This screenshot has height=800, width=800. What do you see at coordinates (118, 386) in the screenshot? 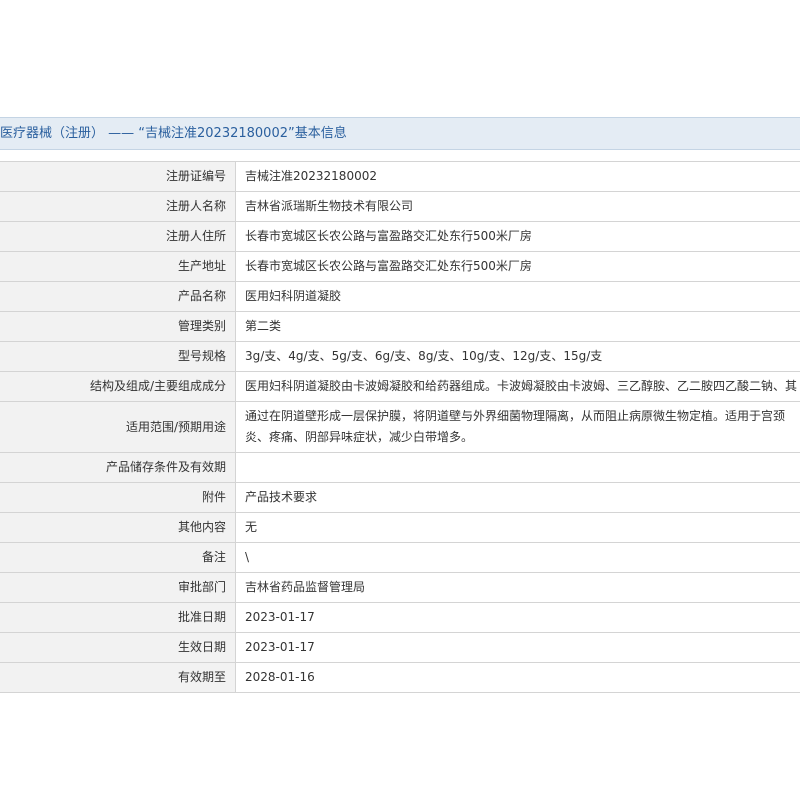
I see `label-composition: 结构及组成/主要组成成分` at bounding box center [118, 386].